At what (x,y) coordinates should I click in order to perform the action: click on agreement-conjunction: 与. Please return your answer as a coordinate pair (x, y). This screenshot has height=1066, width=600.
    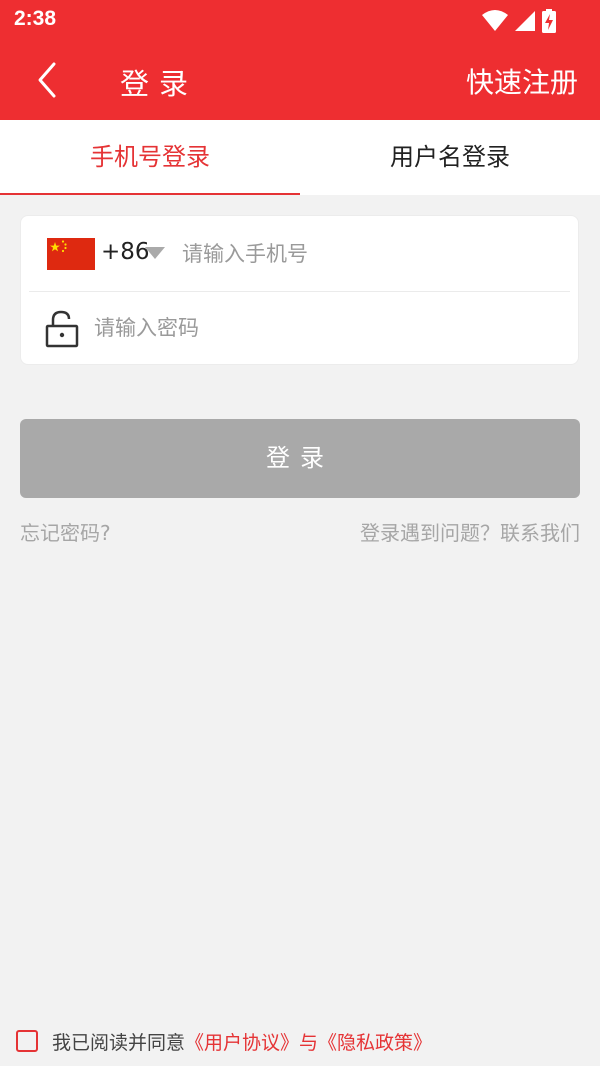
    Looking at the image, I should click on (309, 1042).